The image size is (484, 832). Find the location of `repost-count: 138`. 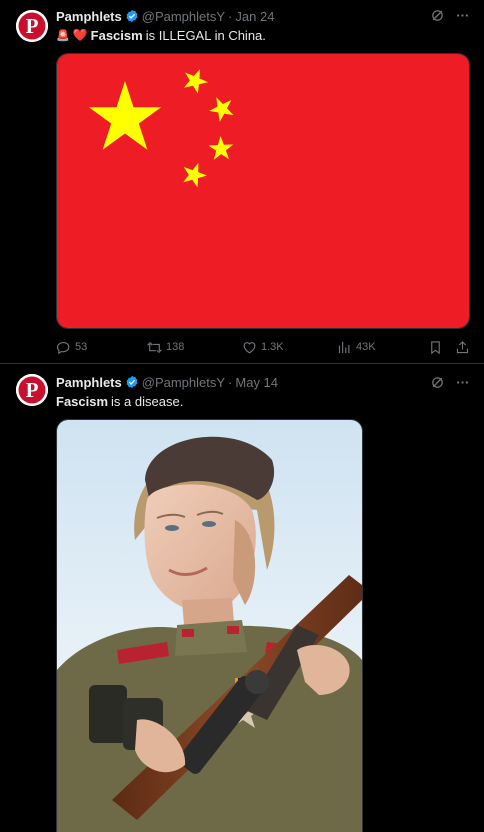

repost-count: 138 is located at coordinates (175, 347).